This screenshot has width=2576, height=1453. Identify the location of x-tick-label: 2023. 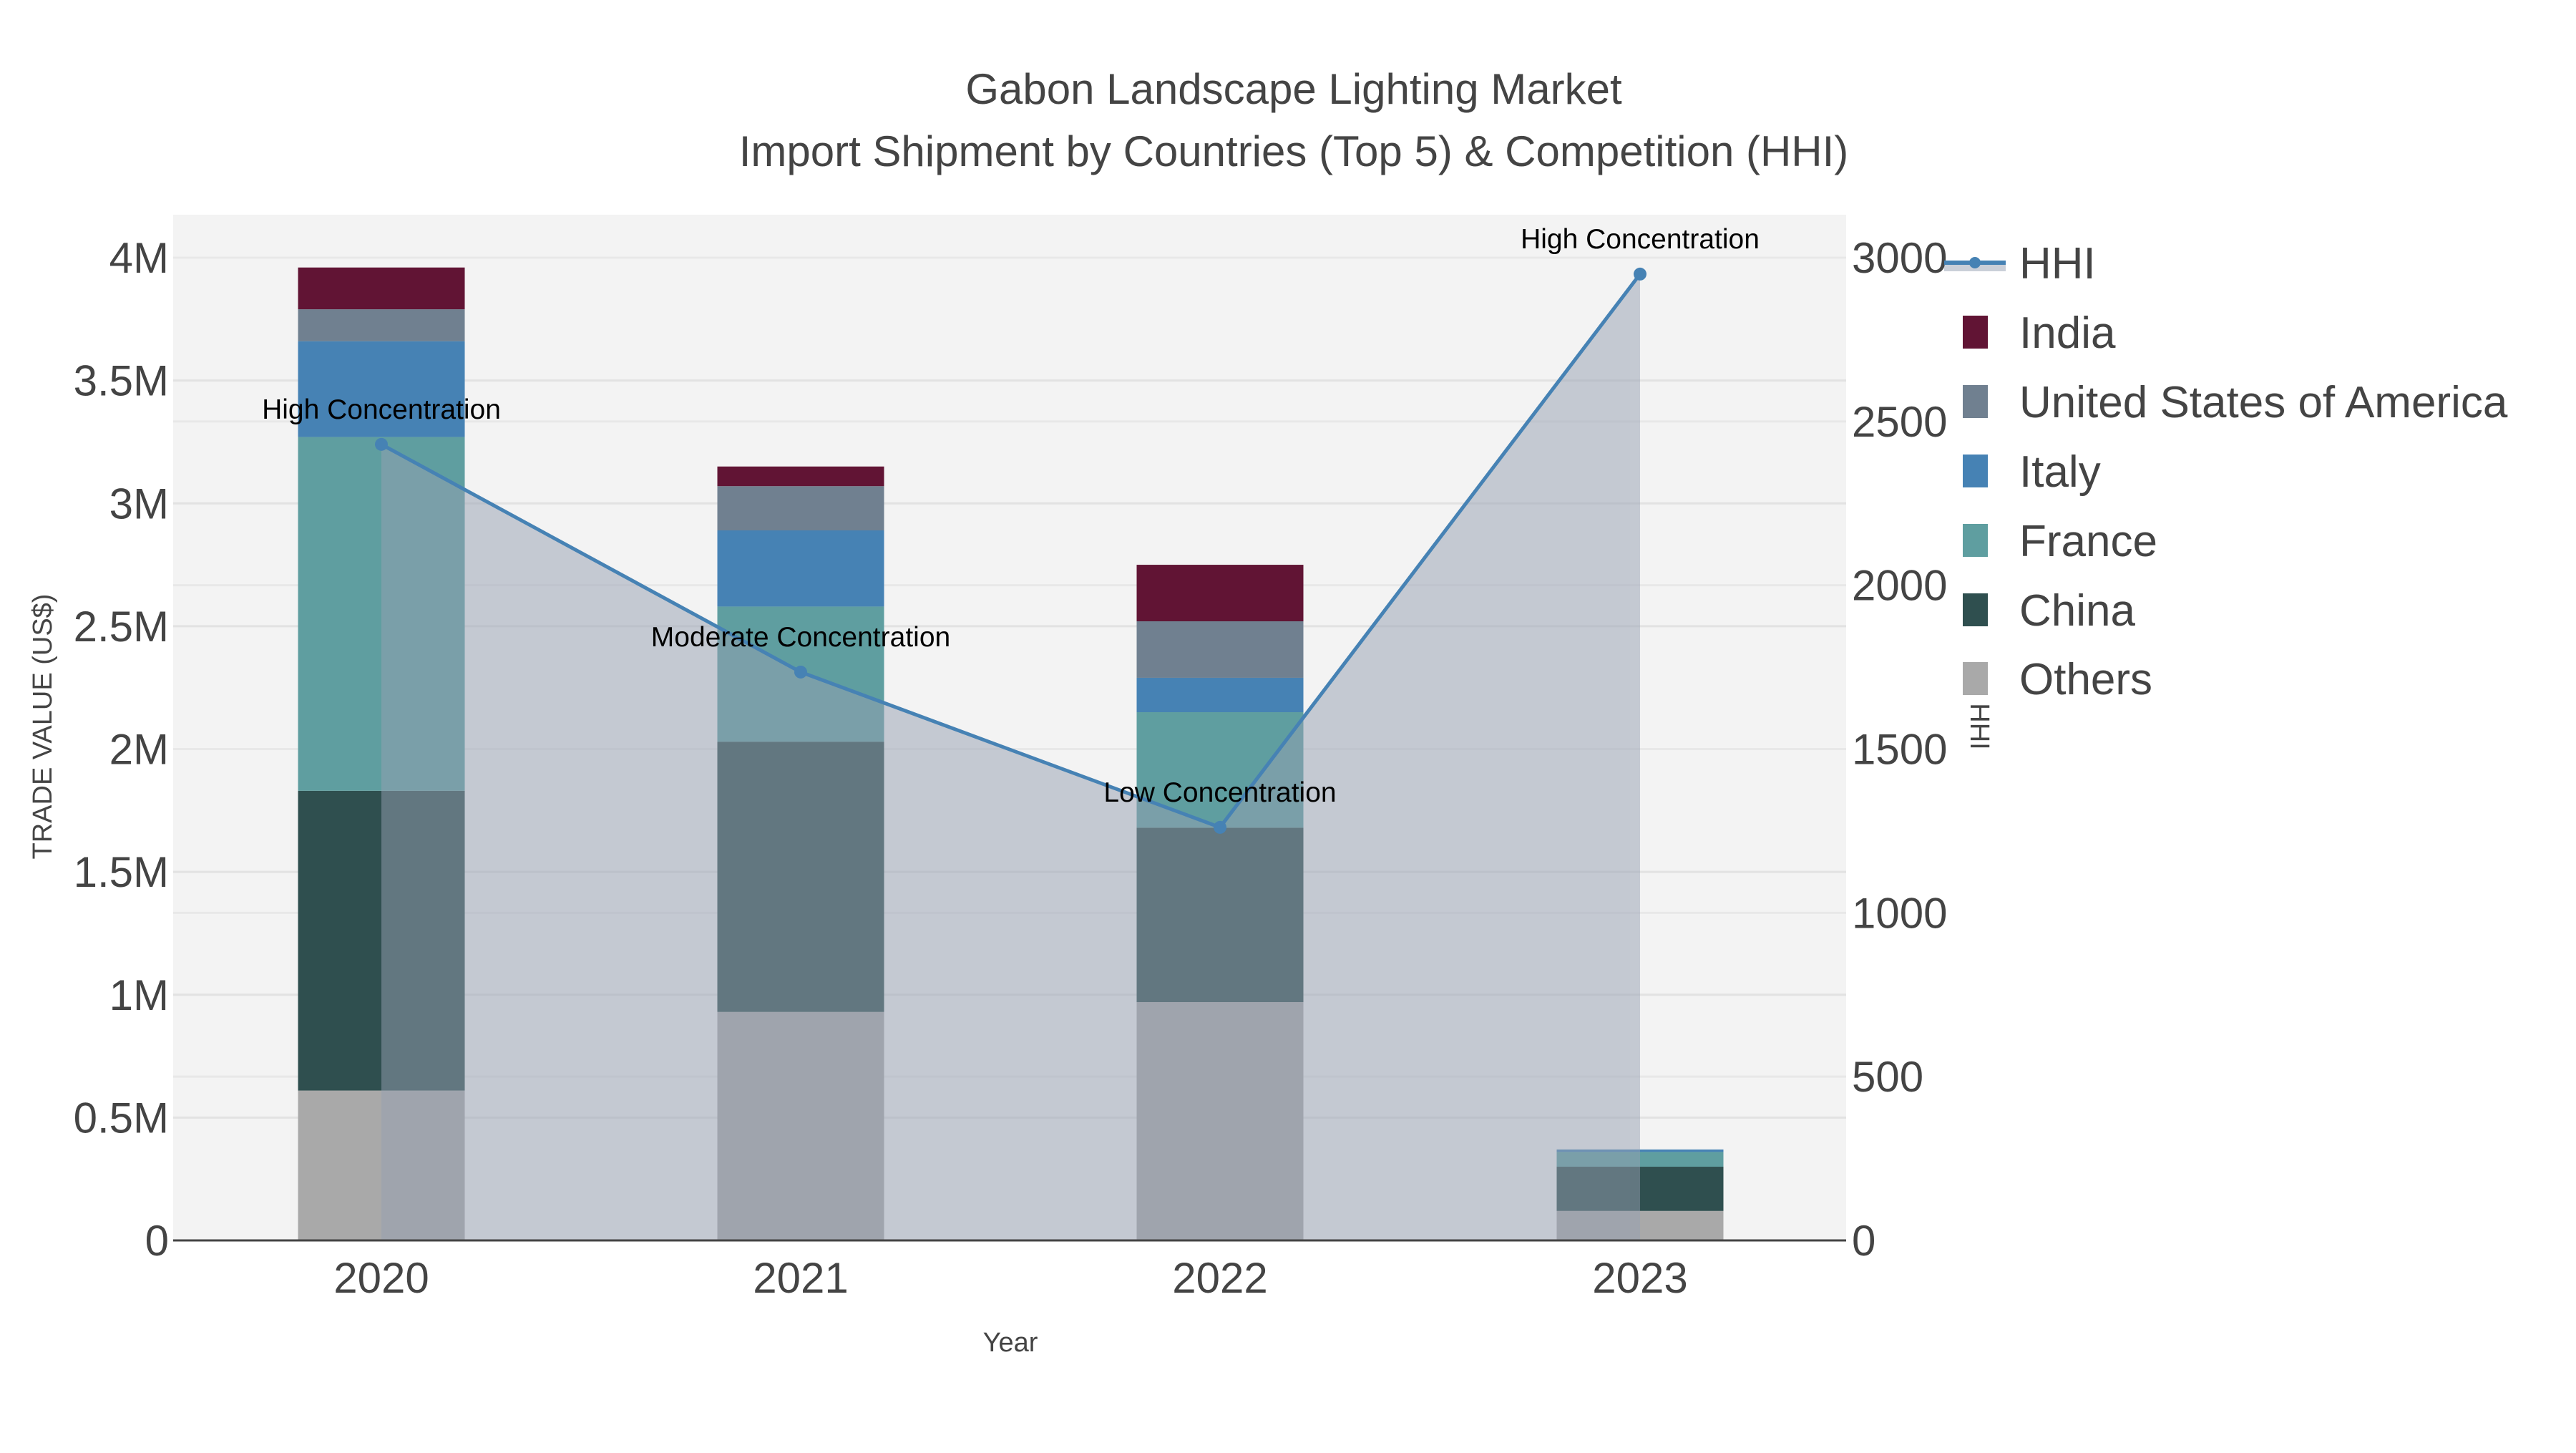
(1639, 1278).